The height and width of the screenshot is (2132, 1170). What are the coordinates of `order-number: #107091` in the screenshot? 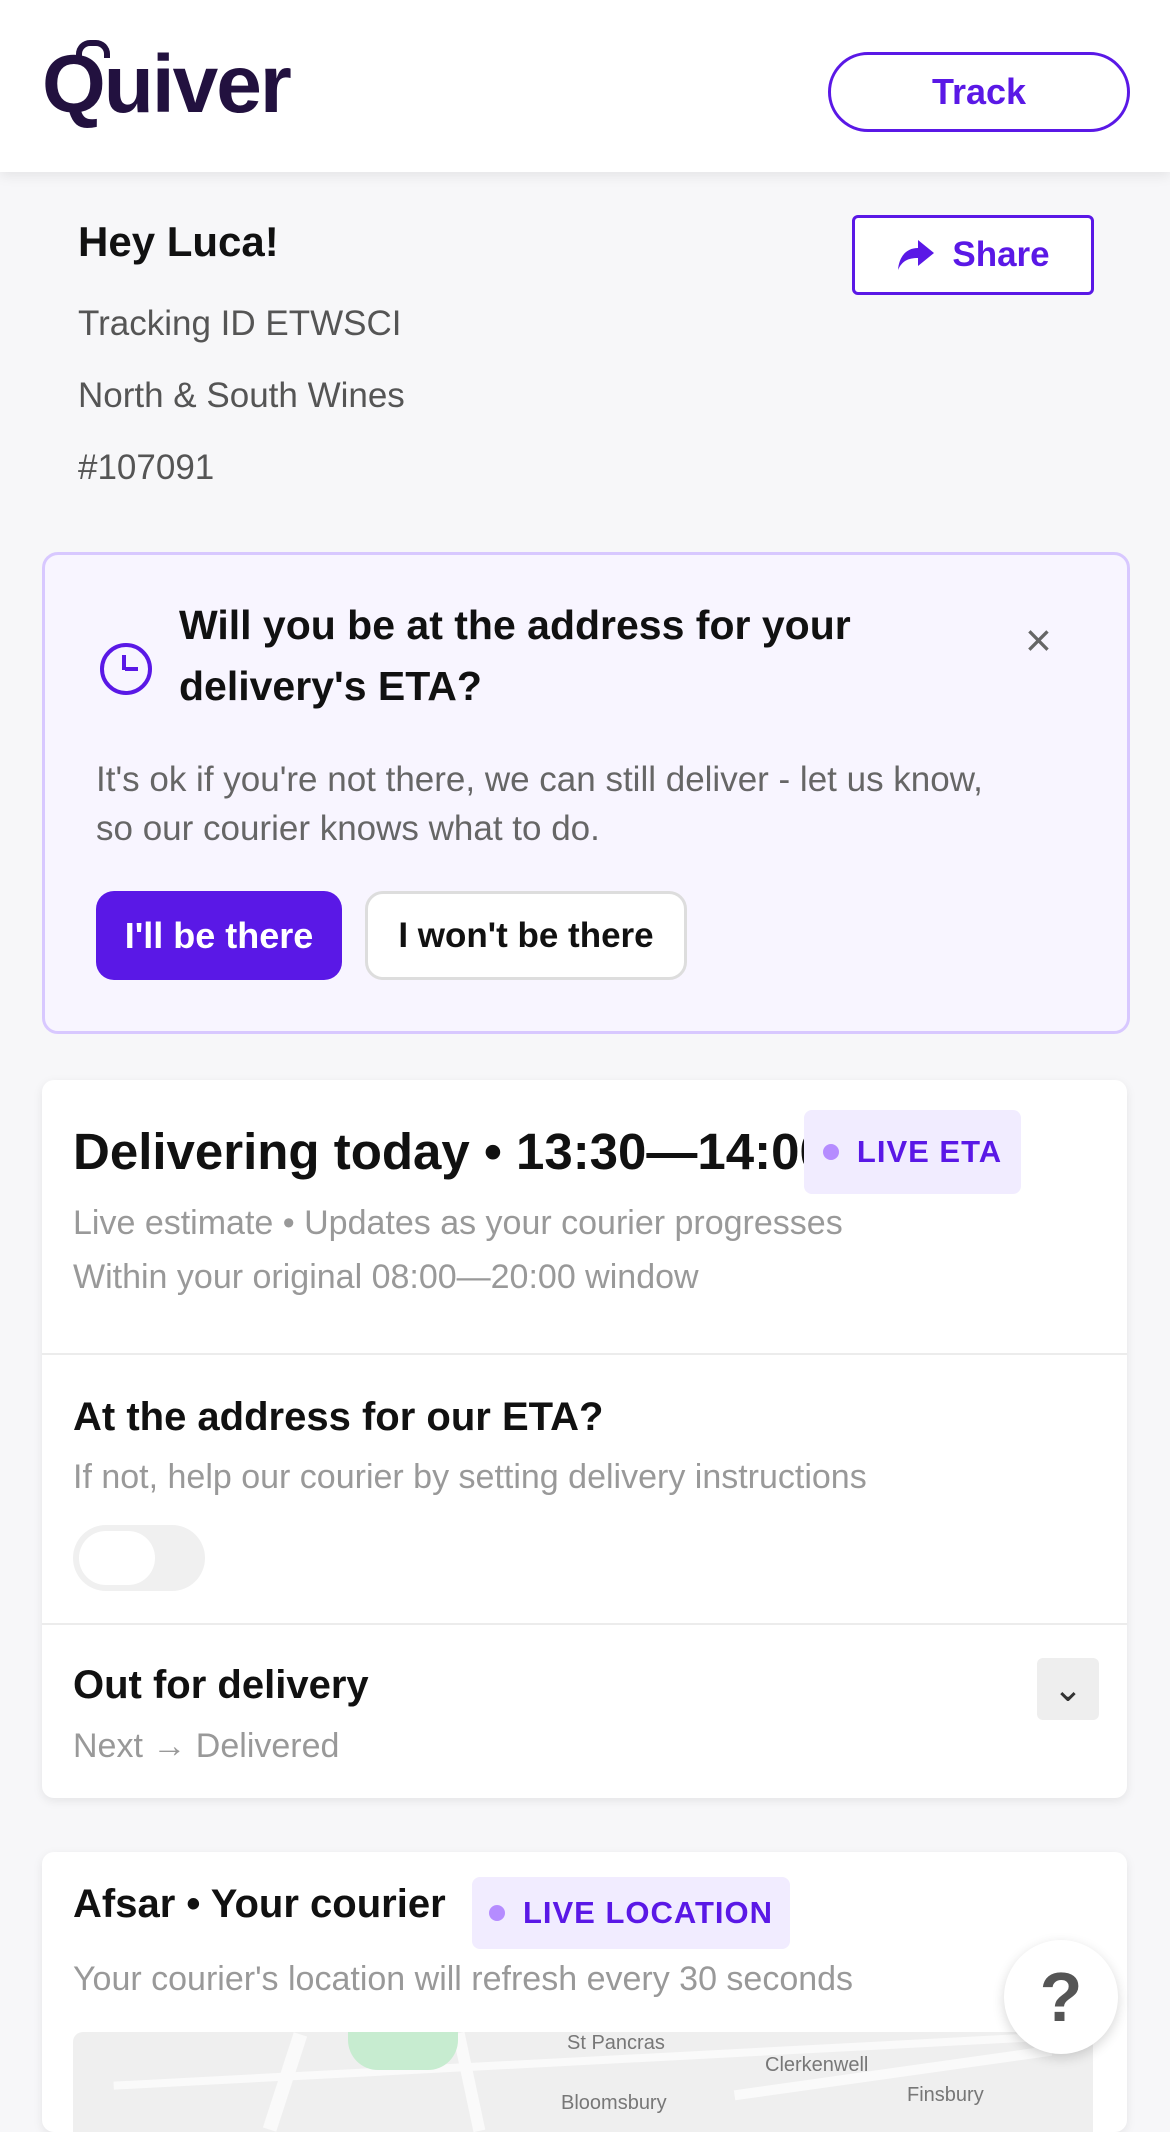 It's located at (146, 467).